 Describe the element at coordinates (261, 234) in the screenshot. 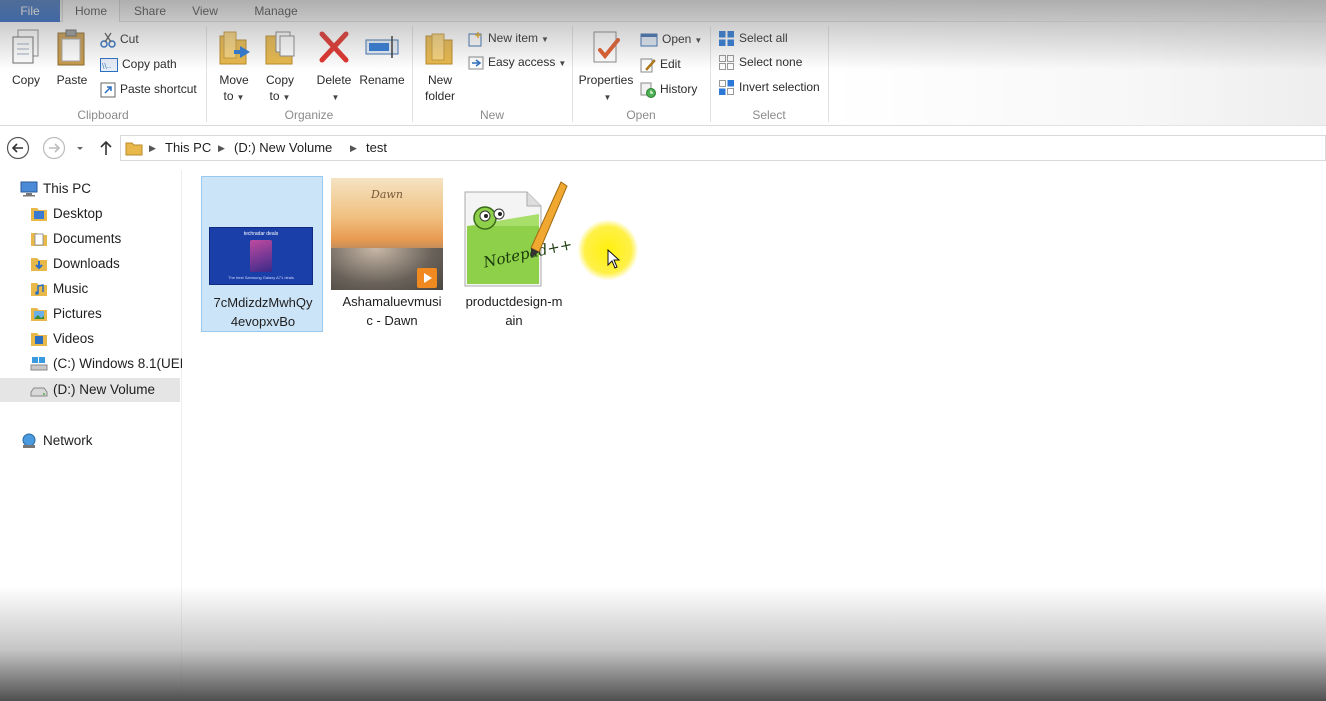

I see `thumbnail-brand-text: techradar deals` at that location.